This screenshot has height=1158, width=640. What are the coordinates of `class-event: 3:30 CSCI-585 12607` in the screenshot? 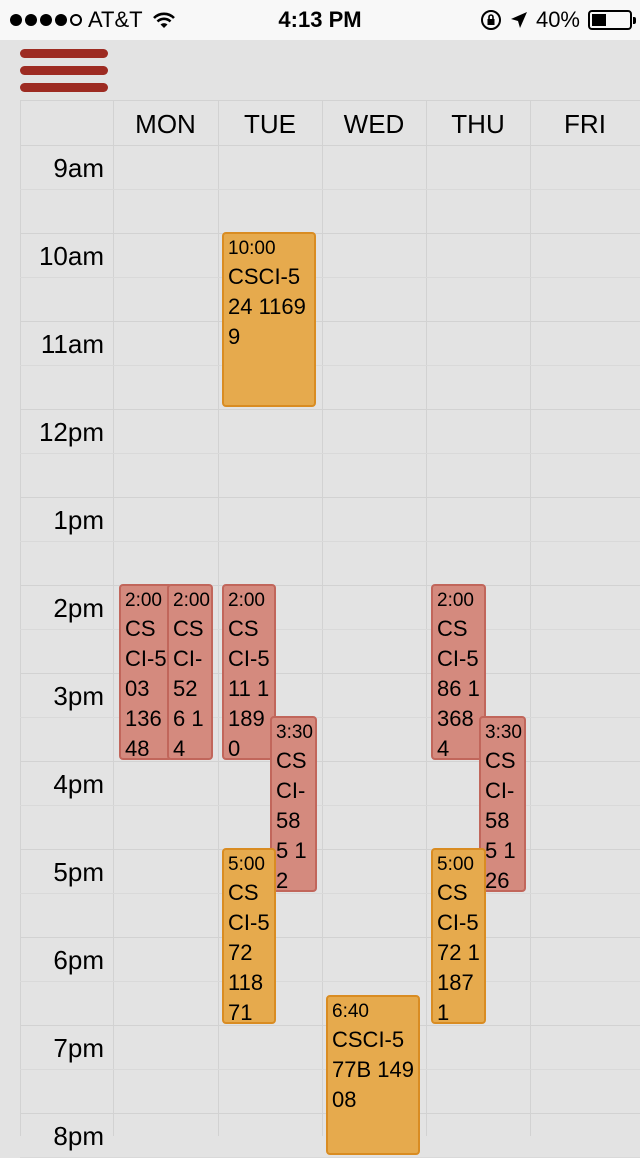 It's located at (502, 804).